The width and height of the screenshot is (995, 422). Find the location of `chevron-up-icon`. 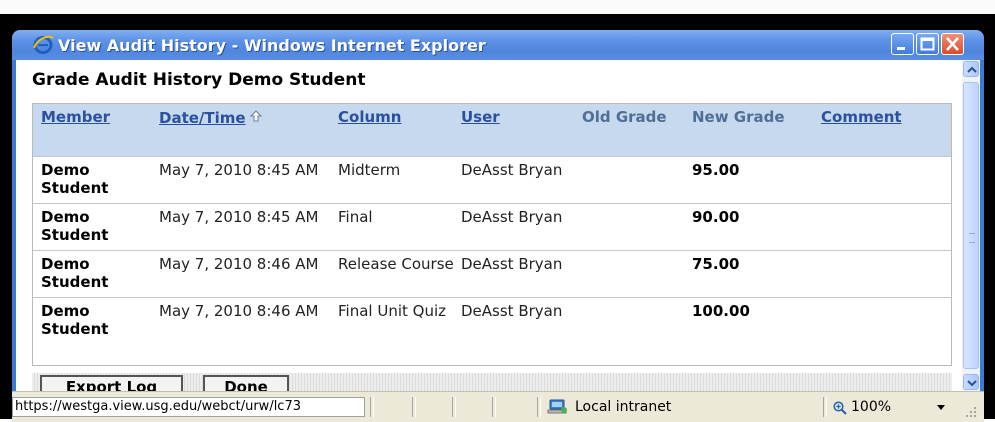

chevron-up-icon is located at coordinates (972, 69).